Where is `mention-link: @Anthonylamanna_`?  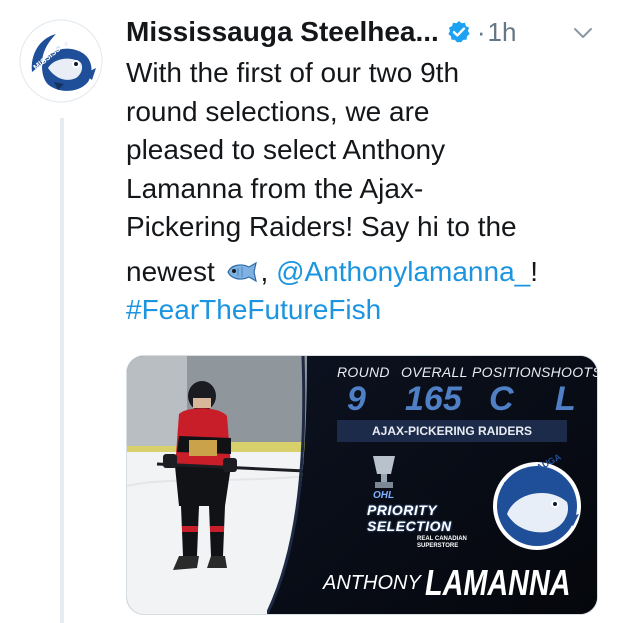
mention-link: @Anthonylamanna_ is located at coordinates (403, 271).